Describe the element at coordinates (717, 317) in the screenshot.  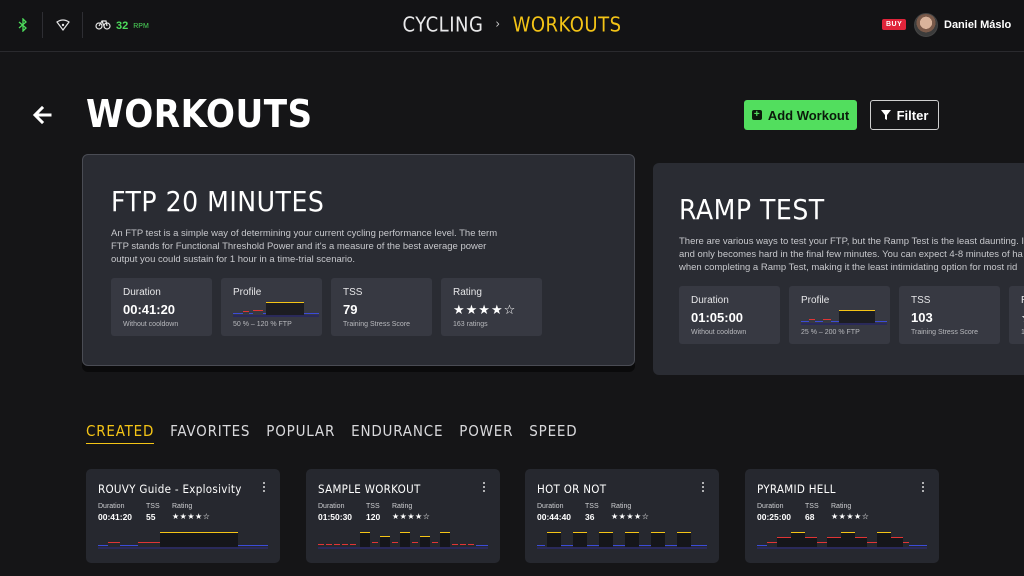
I see `stat-value: 01:05:00` at that location.